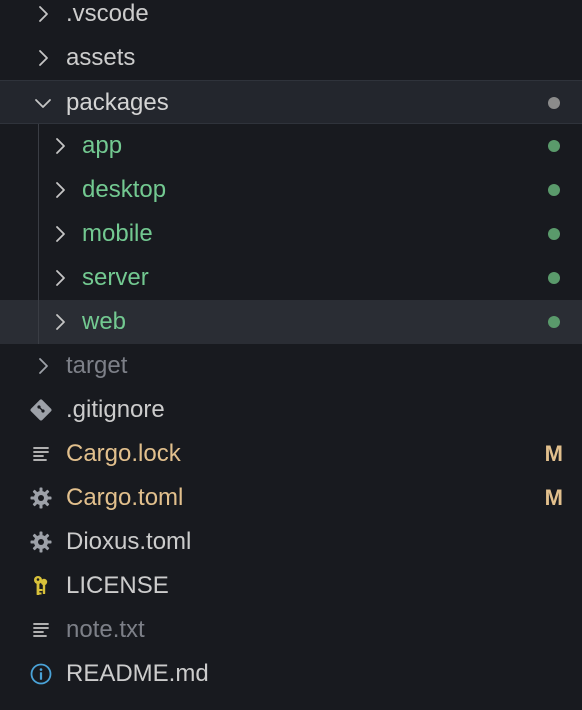  Describe the element at coordinates (107, 13) in the screenshot. I see `tree-item-label: .vscode` at that location.